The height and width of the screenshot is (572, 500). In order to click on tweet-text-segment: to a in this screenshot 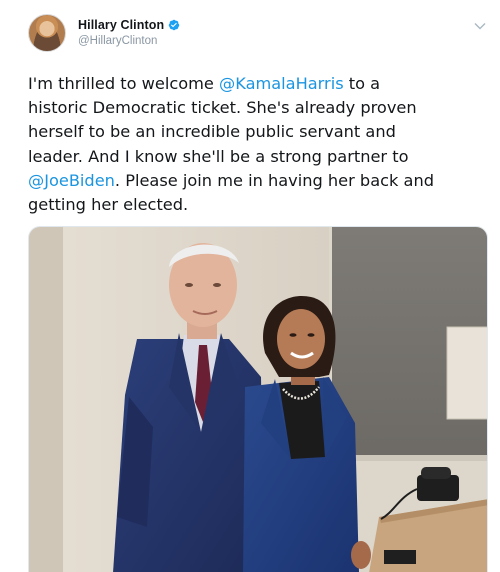, I will do `click(362, 83)`.